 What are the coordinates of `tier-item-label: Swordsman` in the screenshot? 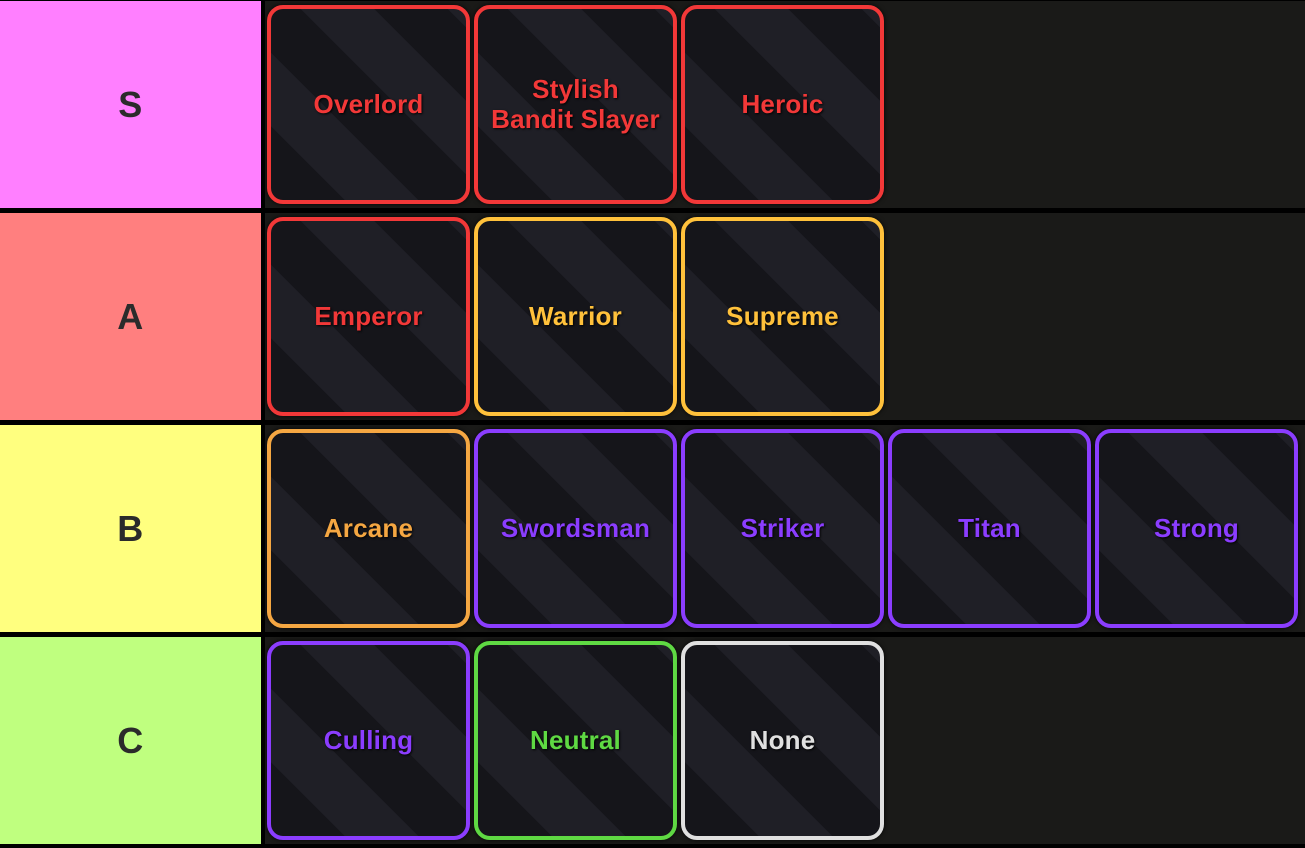 It's located at (575, 527).